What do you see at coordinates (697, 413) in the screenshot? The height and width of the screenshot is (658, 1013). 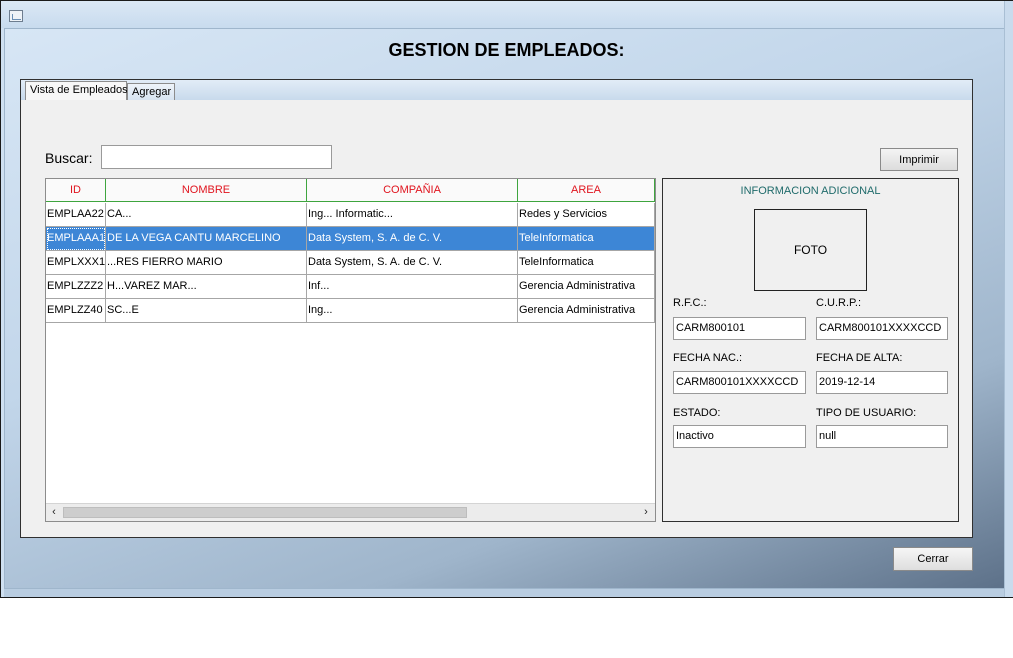 I see `estado-label: ESTADO:` at bounding box center [697, 413].